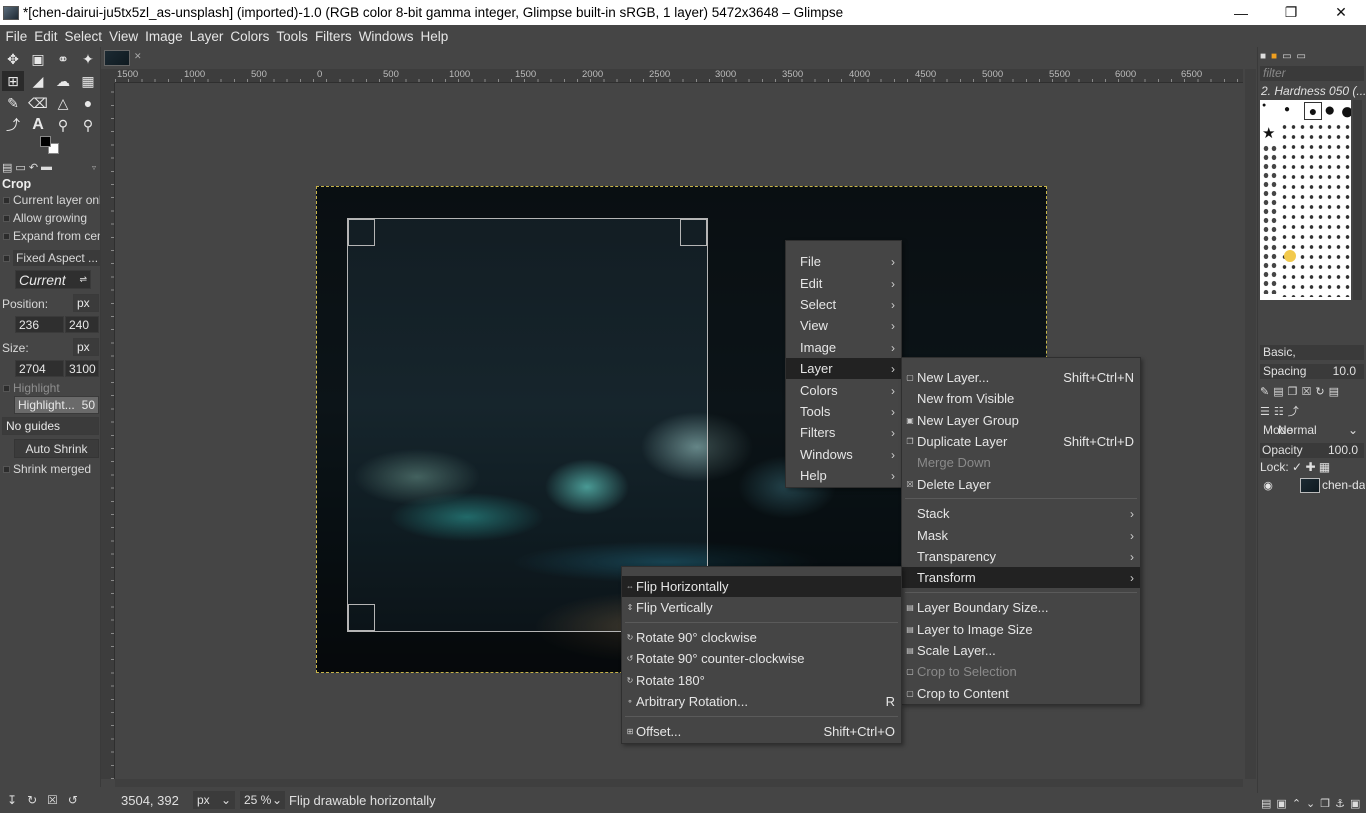 The image size is (1366, 813). I want to click on paths-tool-icon: ⤴, so click(13, 125).